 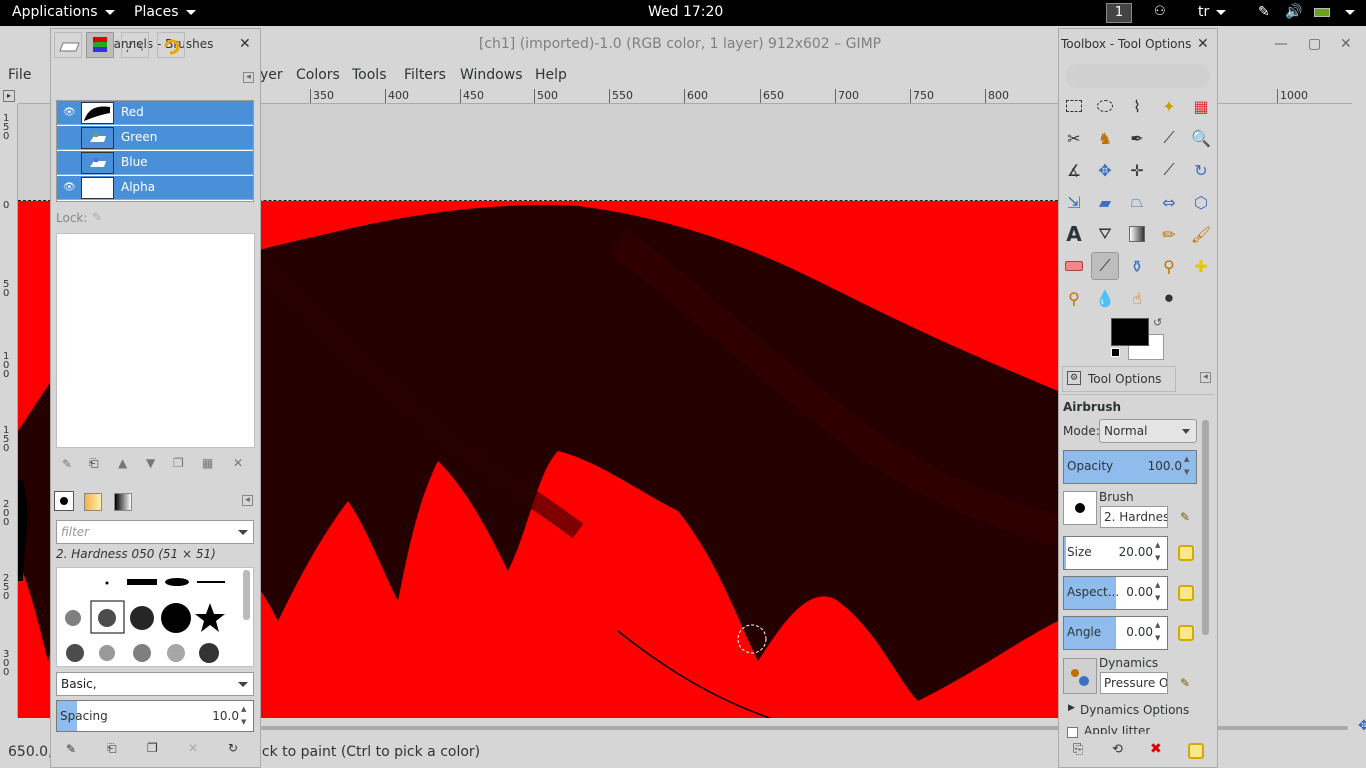 I want to click on text-icon: A, so click(x=1074, y=234).